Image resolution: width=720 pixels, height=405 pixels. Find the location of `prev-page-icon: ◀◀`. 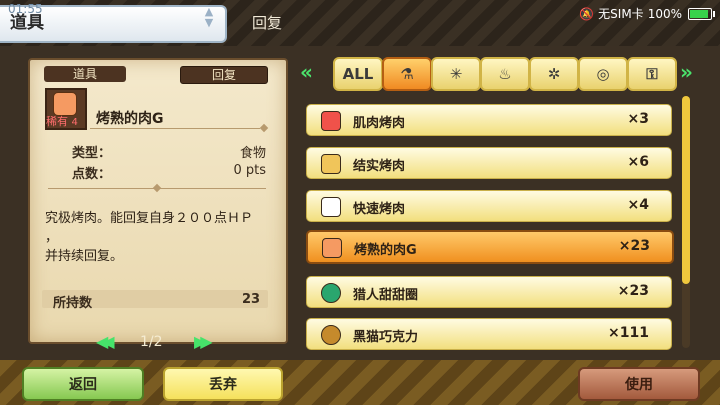

prev-page-icon: ◀◀ is located at coordinates (105, 341).